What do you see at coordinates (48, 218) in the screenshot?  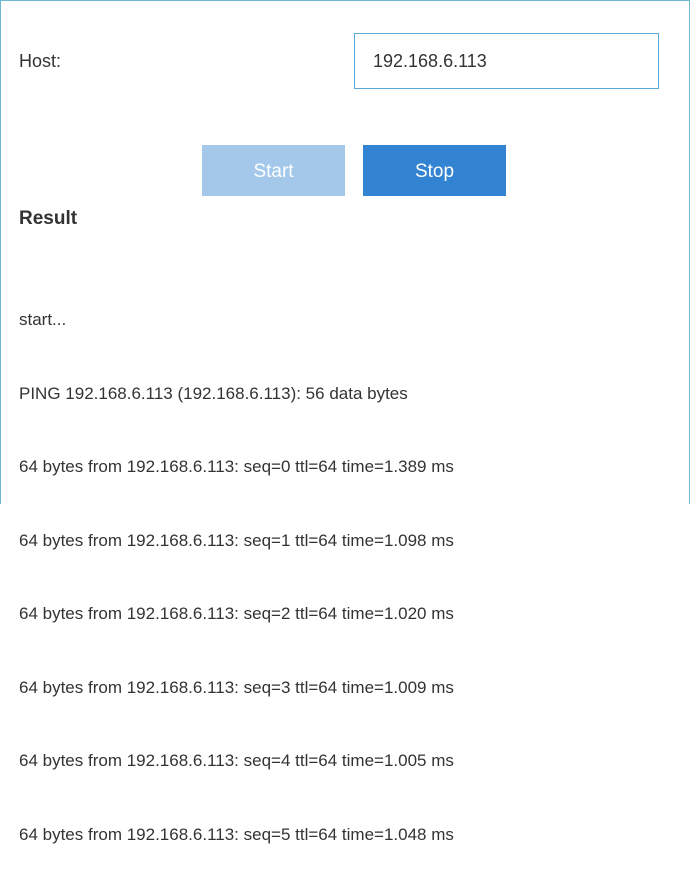 I see `result-heading: Result` at bounding box center [48, 218].